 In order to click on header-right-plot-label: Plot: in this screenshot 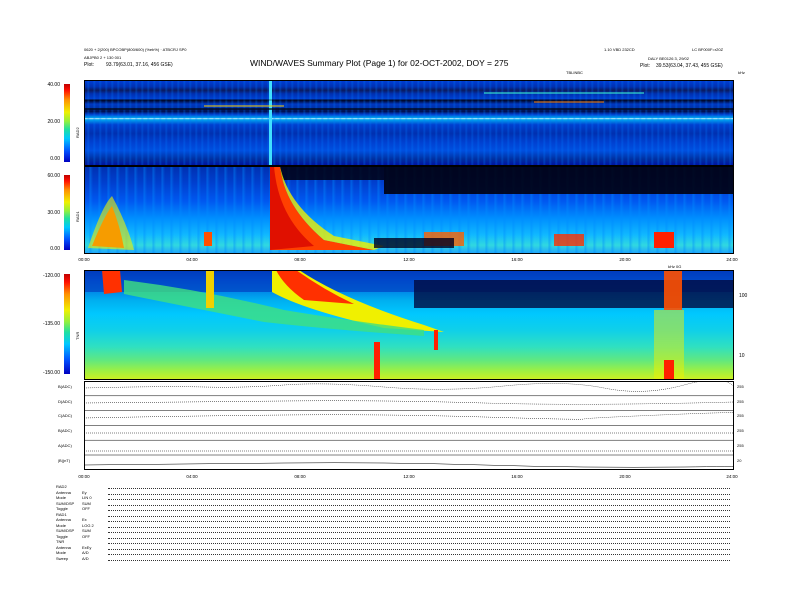, I will do `click(645, 66)`.